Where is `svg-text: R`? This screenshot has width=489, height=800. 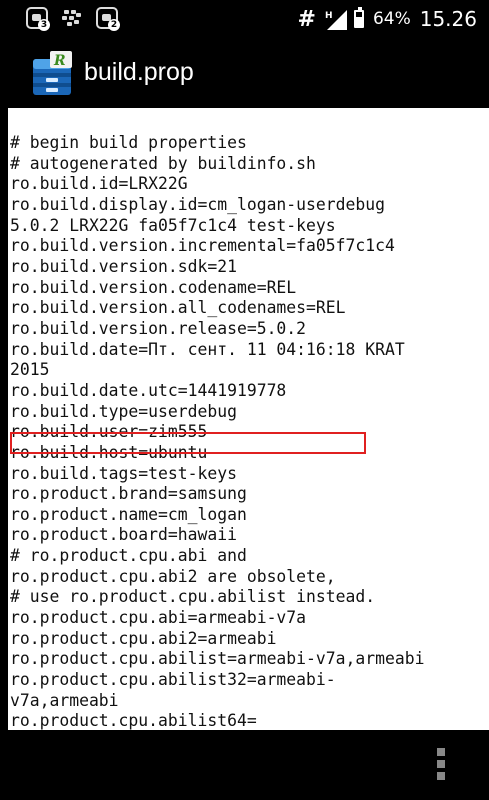
svg-text: R is located at coordinates (59, 61).